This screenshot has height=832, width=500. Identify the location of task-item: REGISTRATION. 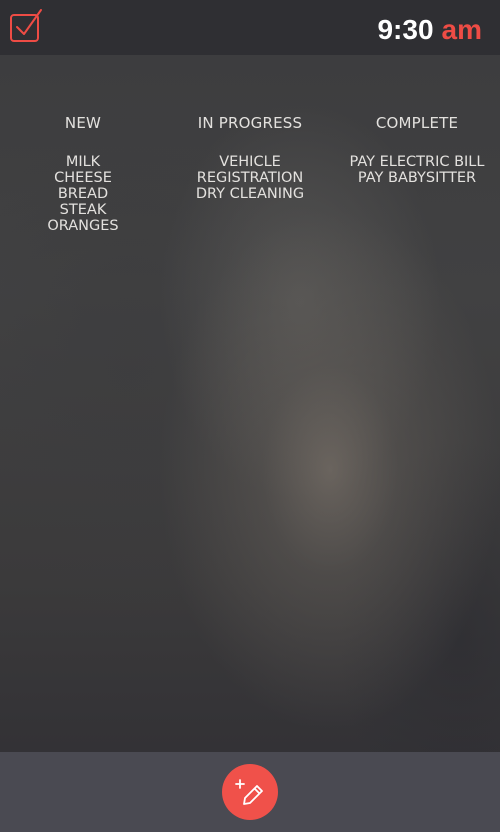
(250, 178).